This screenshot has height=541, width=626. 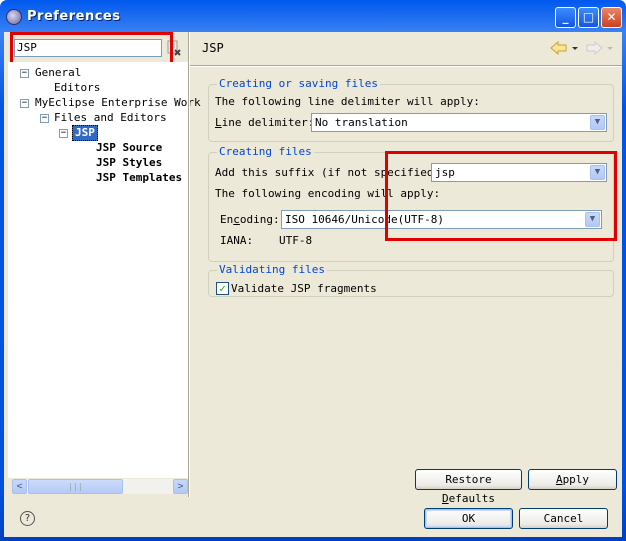 I want to click on selected-value: No translation, so click(x=361, y=122).